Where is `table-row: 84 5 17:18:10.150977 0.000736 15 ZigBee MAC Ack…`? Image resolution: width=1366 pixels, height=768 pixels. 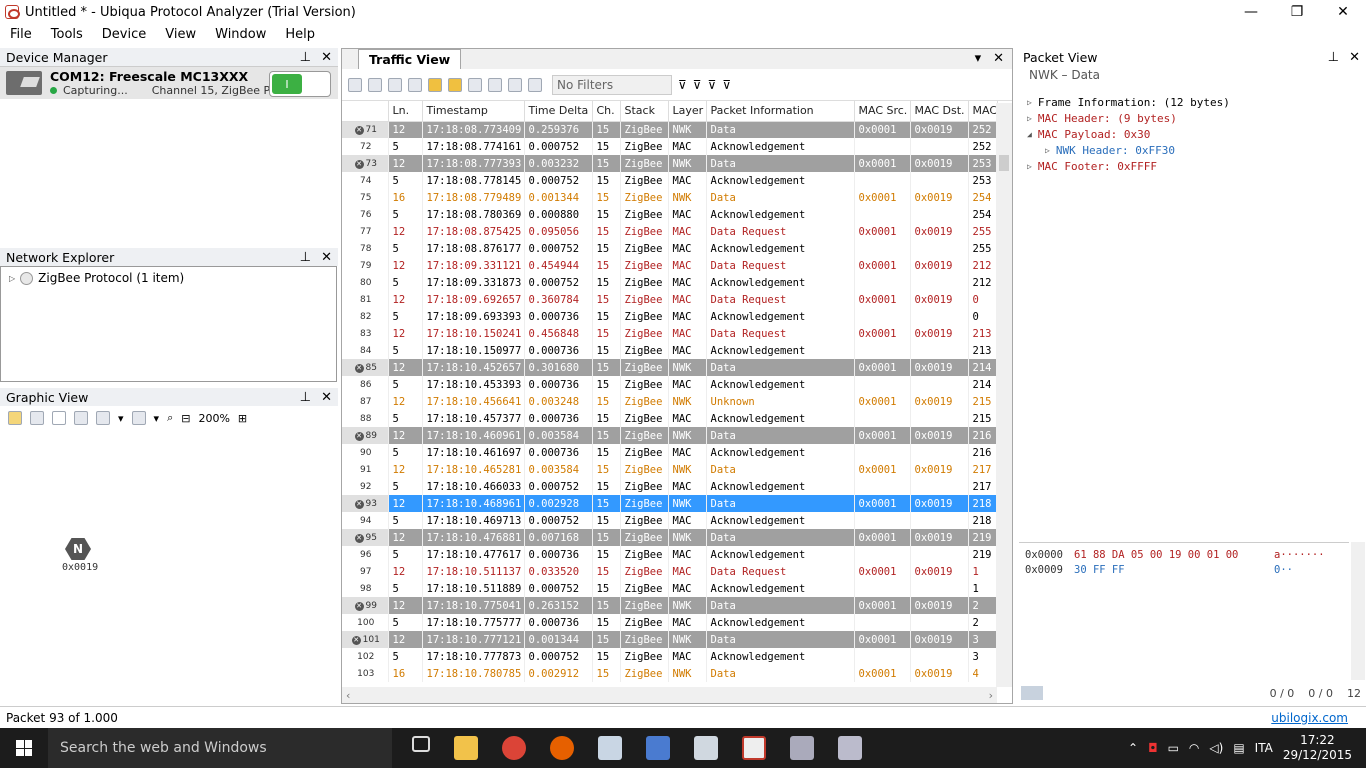
table-row: 84 5 17:18:10.150977 0.000736 15 ZigBee MAC Ack… is located at coordinates (670, 350).